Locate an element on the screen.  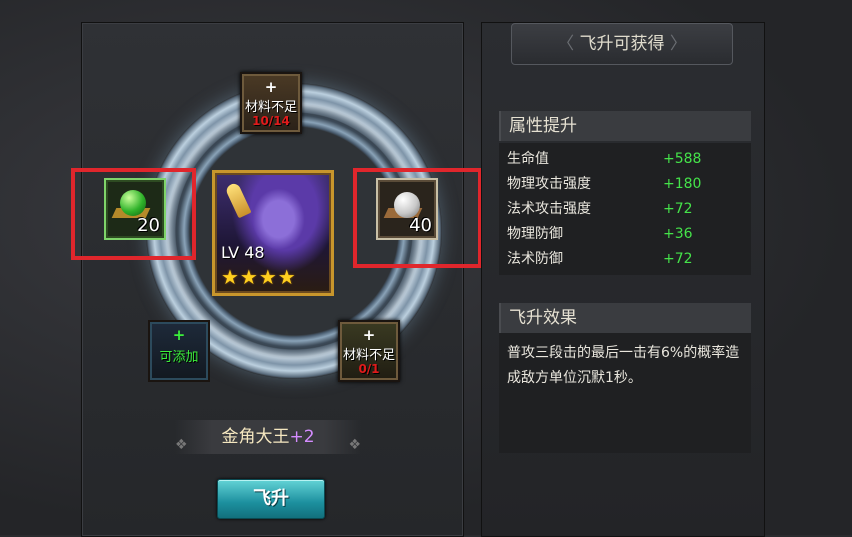
slot-count: 10/14 is located at coordinates (271, 121).